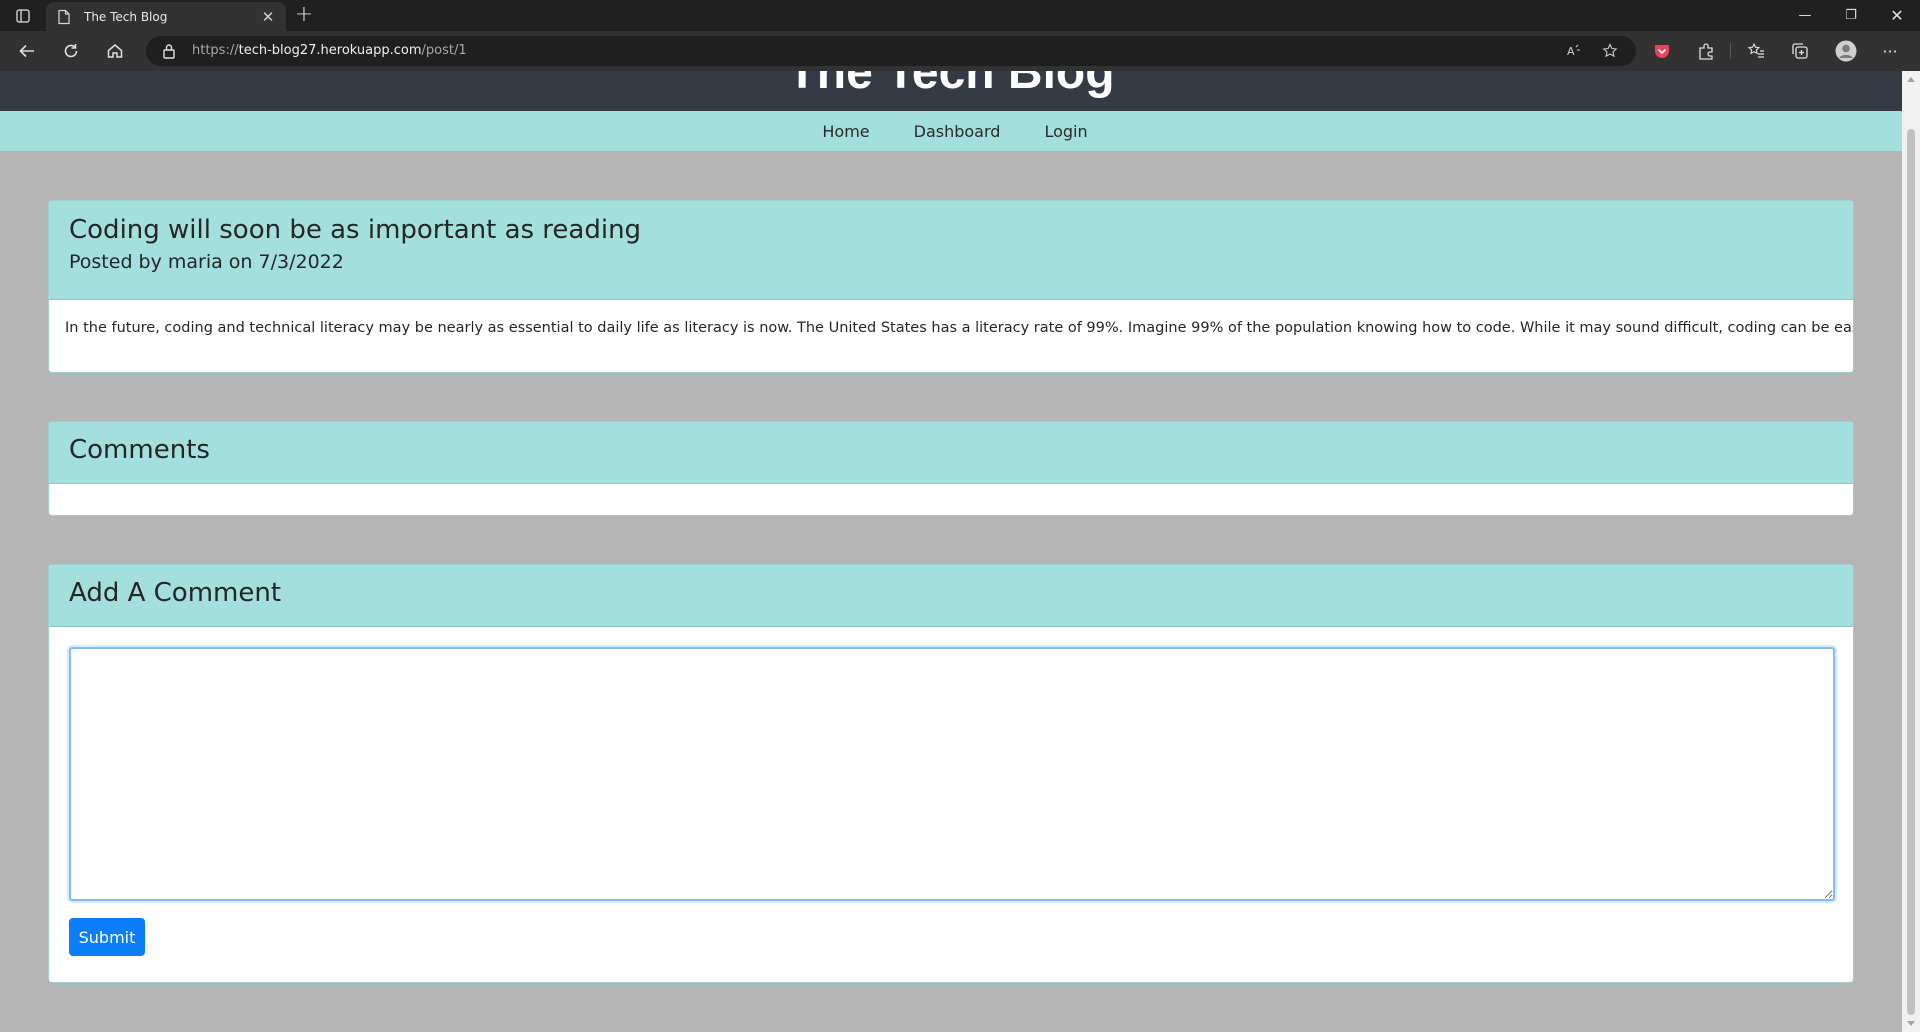  Describe the element at coordinates (329, 50) in the screenshot. I see `url-text: https://tech-blog27.herokuapp.com/post/1` at that location.